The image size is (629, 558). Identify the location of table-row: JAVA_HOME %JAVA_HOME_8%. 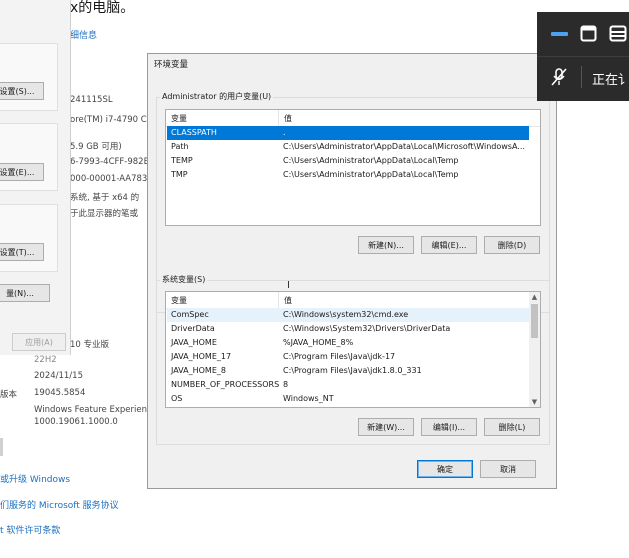
(348, 343).